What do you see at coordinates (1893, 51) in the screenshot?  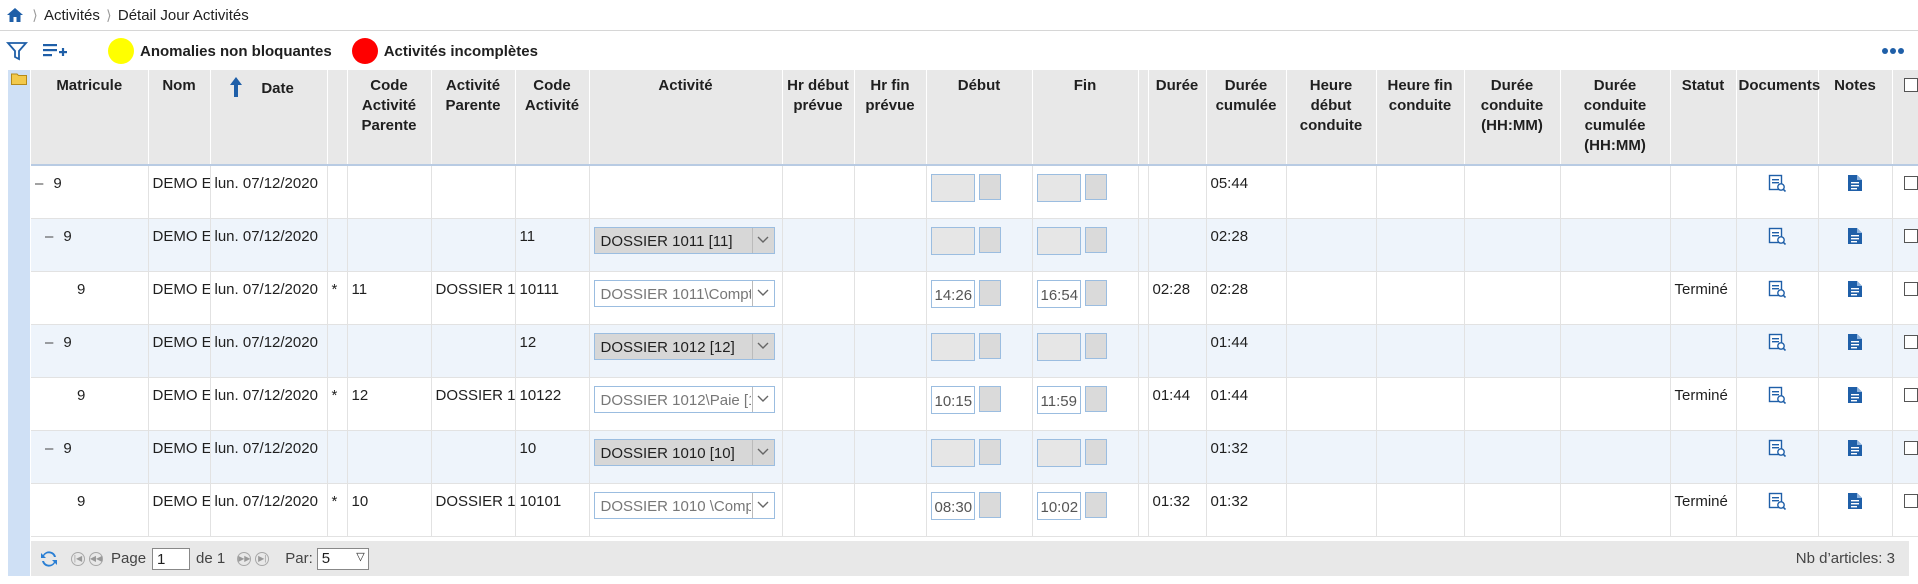 I see `more-options-icon` at bounding box center [1893, 51].